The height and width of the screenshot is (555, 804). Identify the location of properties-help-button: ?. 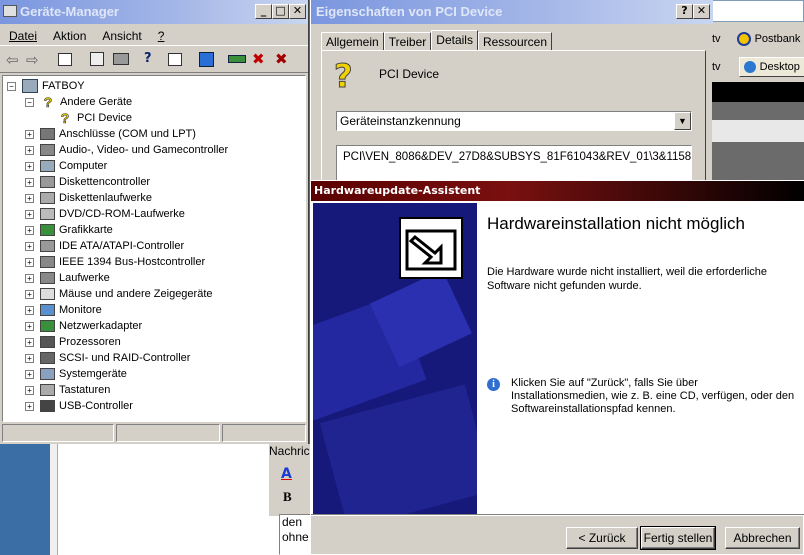
(684, 11).